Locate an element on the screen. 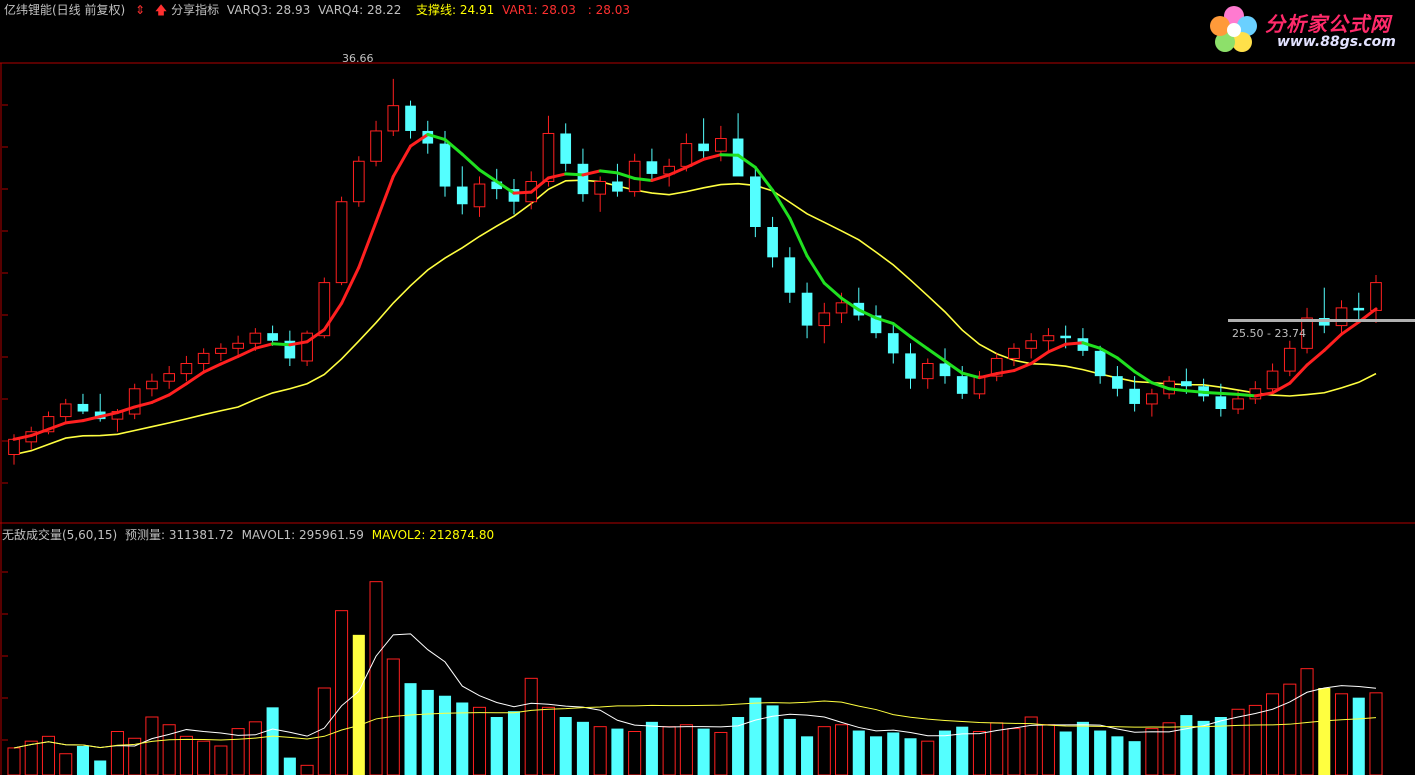  volume-indicator-title: 无敌成交量(5,60,15) is located at coordinates (59, 535).